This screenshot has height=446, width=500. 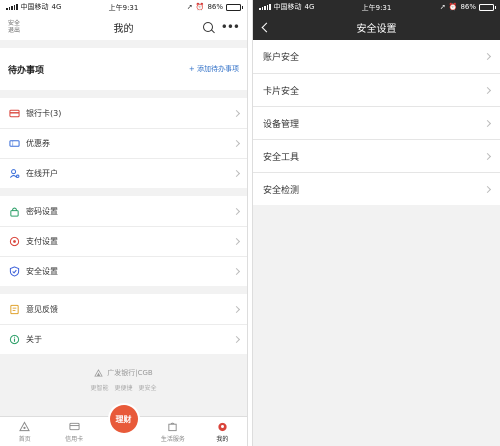 I want to click on tab-label: 生活服务, so click(x=172, y=439).